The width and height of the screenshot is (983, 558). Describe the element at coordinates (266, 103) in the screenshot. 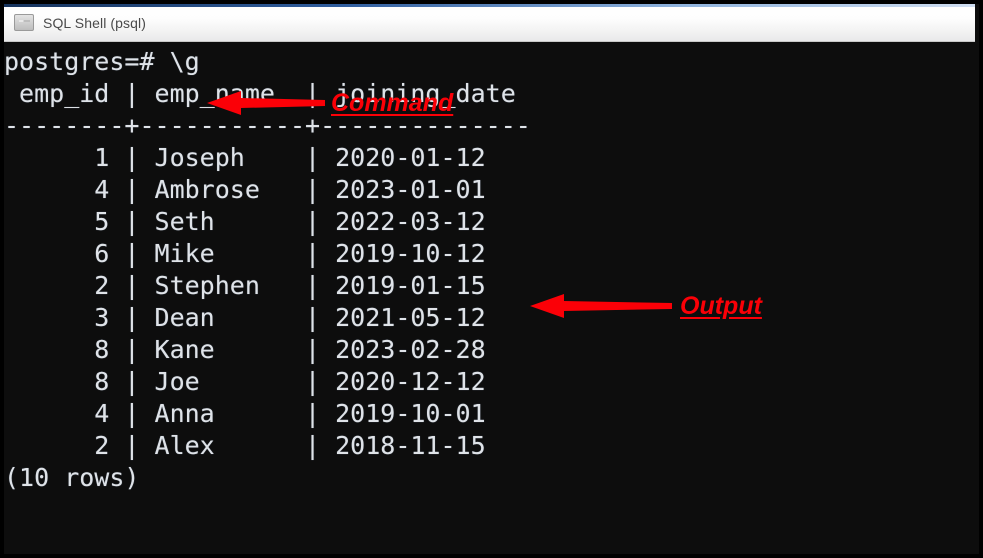

I see `arrow-left-icon-command` at that location.